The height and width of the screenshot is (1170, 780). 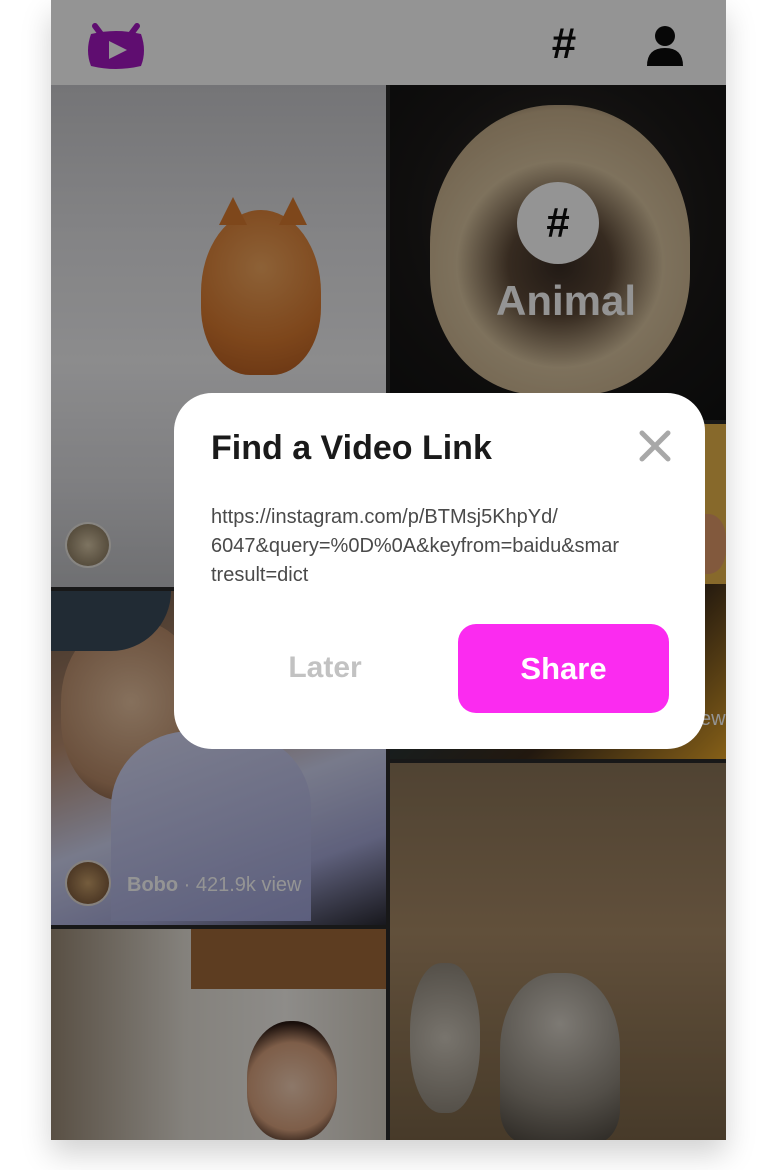 I want to click on dialog-title: Find a Video Link, so click(x=351, y=448).